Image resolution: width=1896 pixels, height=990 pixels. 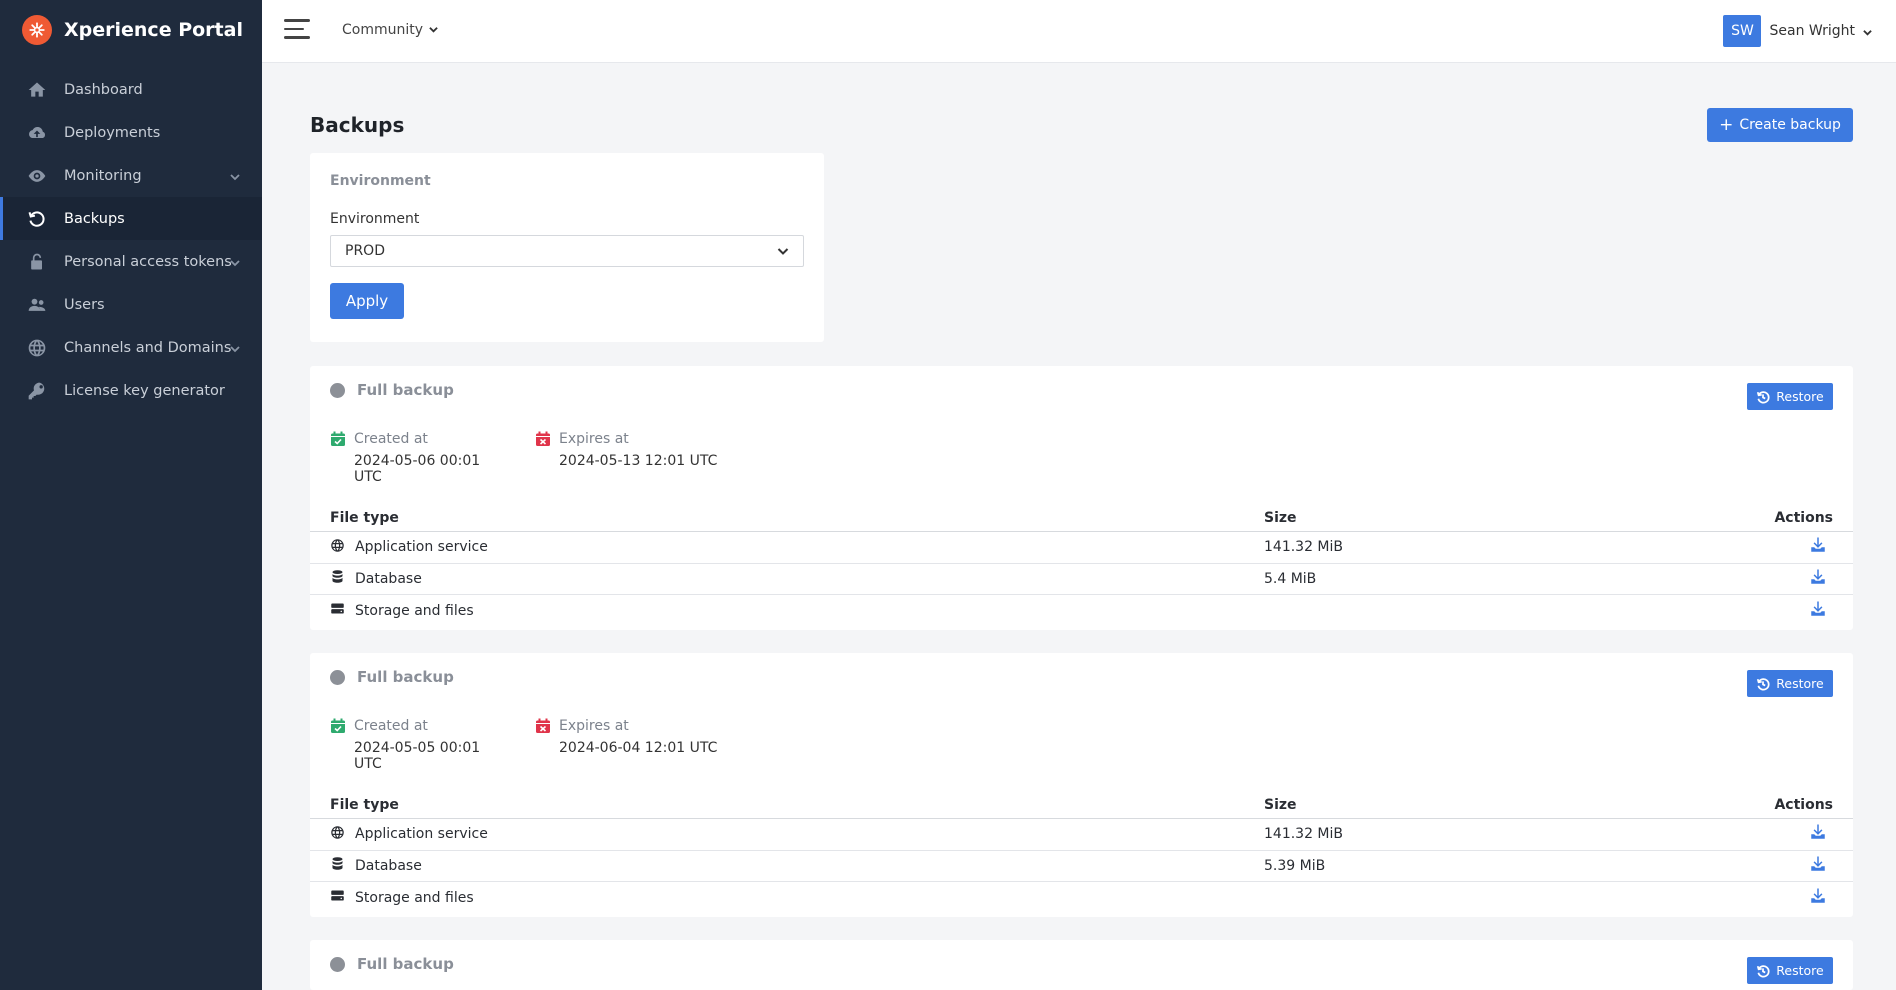 What do you see at coordinates (1081, 835) in the screenshot?
I see `table-row: Application service 141.32 MiB` at bounding box center [1081, 835].